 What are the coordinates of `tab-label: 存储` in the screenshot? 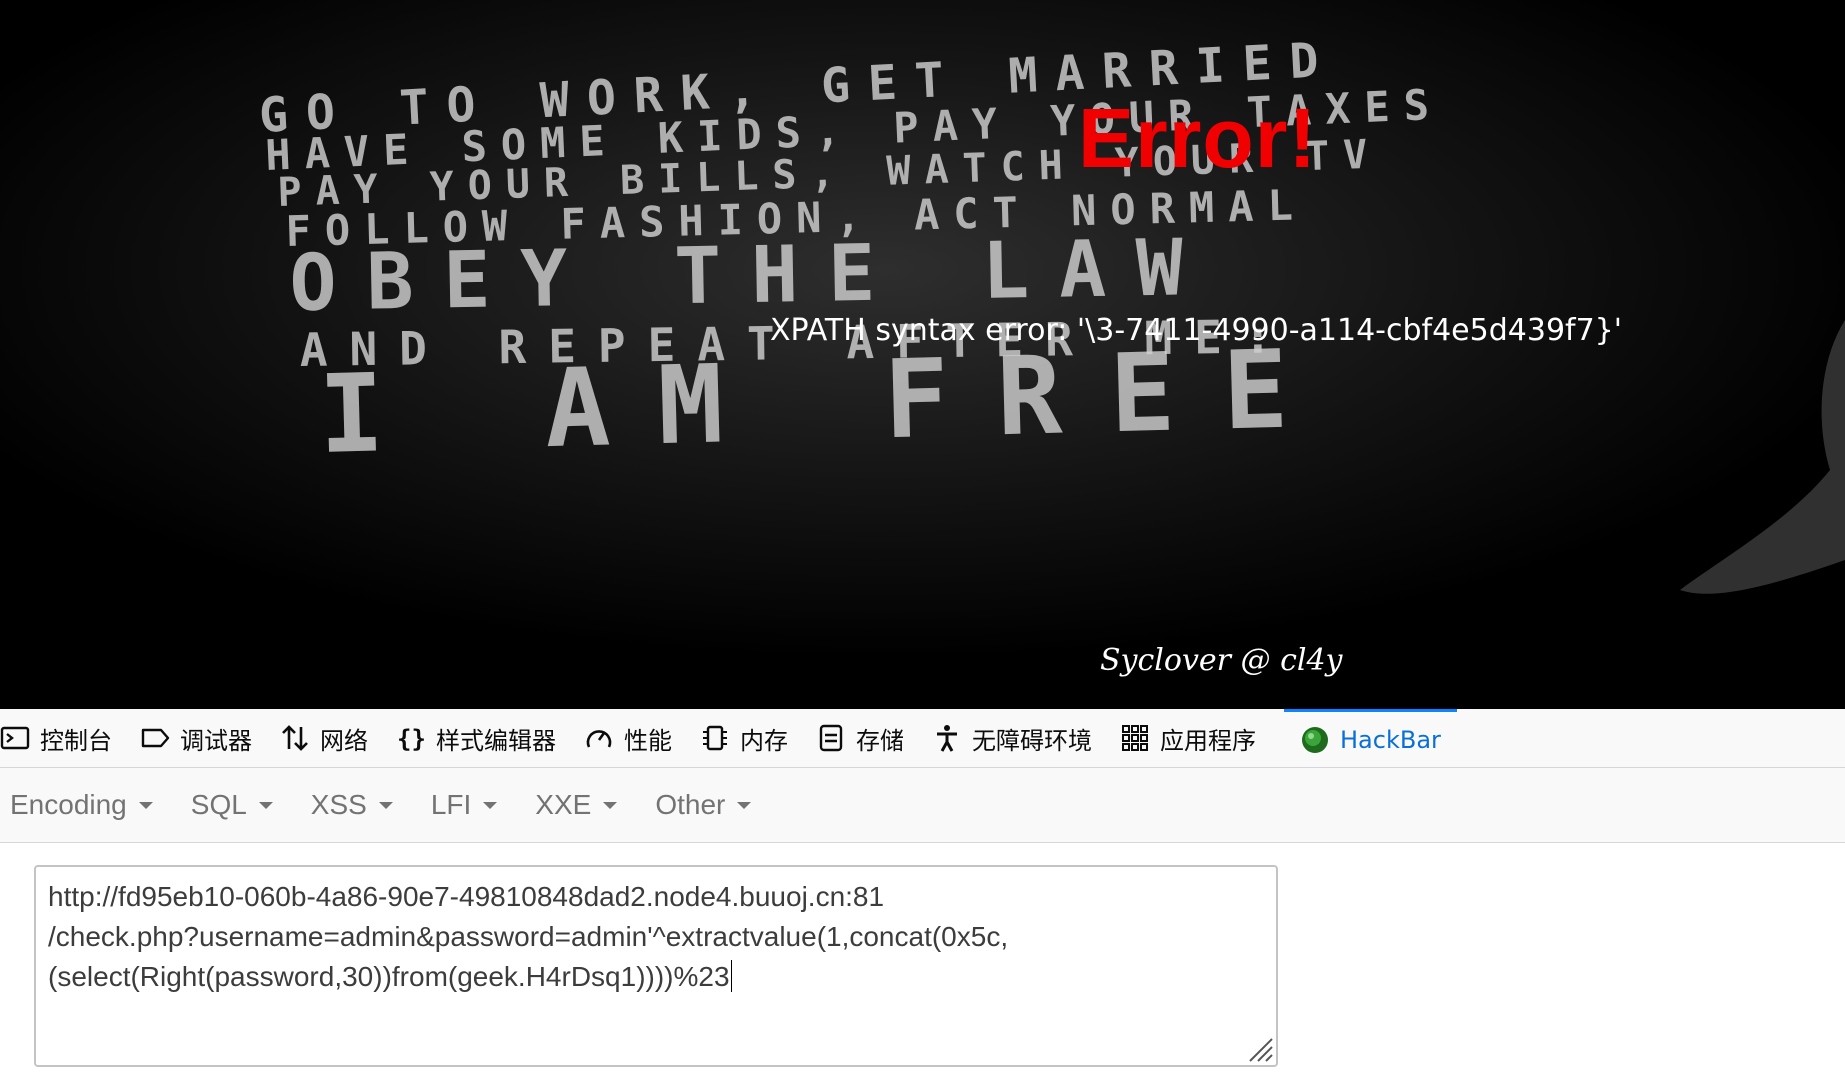 It's located at (880, 740).